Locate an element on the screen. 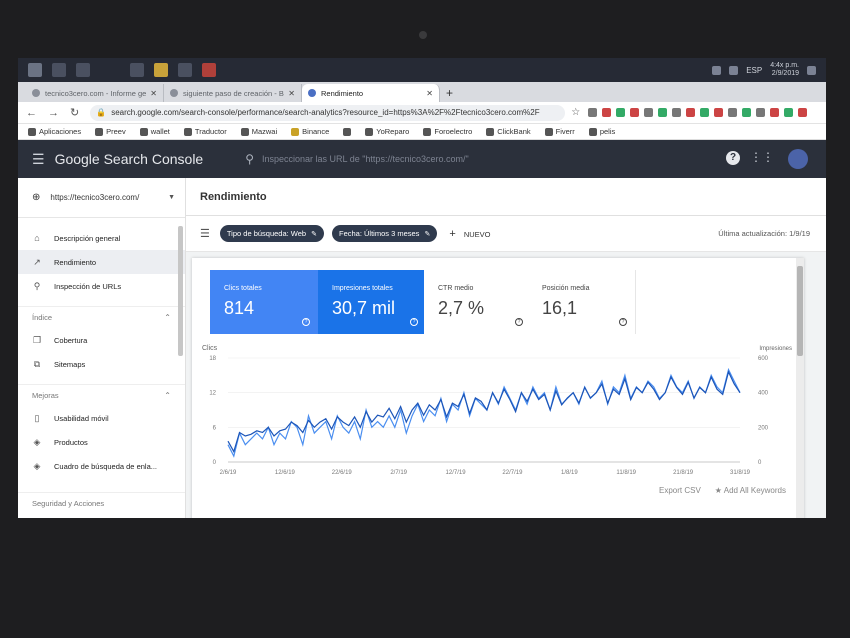 This screenshot has width=850, height=638. scroll-thumb is located at coordinates (800, 311).